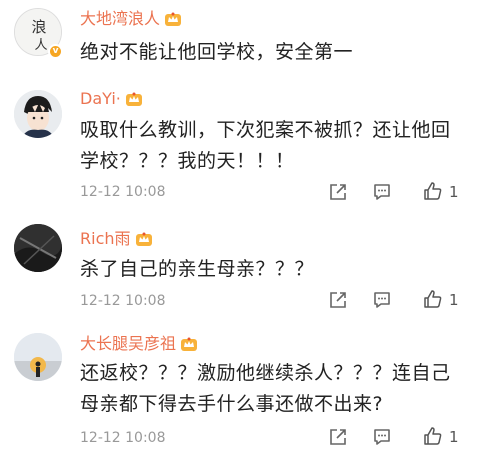  Describe the element at coordinates (120, 19) in the screenshot. I see `username: 大地湾浪人` at that location.